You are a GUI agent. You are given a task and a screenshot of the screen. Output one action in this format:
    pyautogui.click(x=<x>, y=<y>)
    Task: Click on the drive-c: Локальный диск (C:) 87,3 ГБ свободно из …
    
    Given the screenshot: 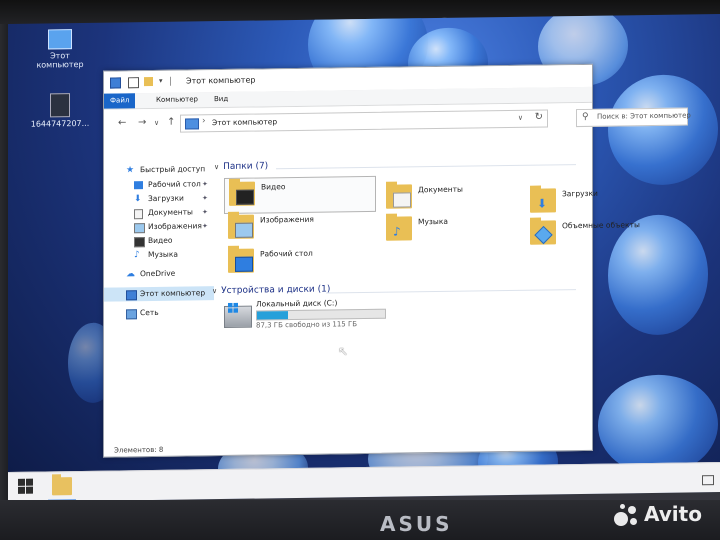 What is the action you would take?
    pyautogui.click(x=324, y=316)
    